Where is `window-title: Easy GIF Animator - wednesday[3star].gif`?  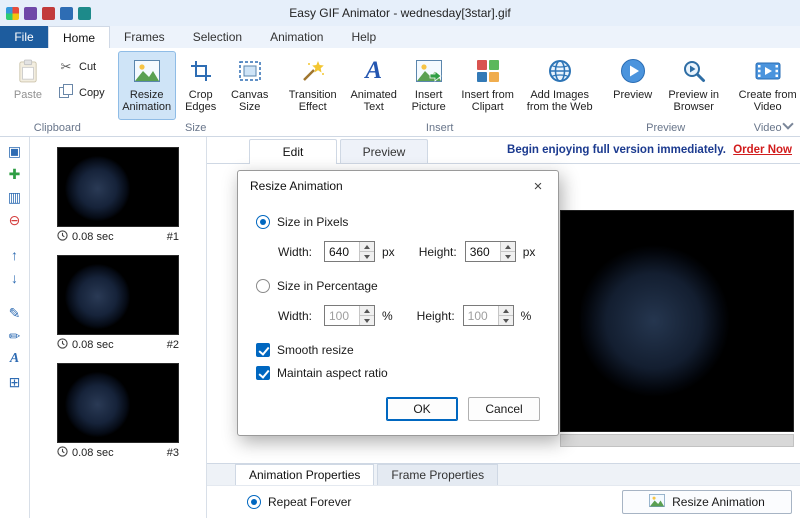 window-title: Easy GIF Animator - wednesday[3star].gif is located at coordinates (400, 13).